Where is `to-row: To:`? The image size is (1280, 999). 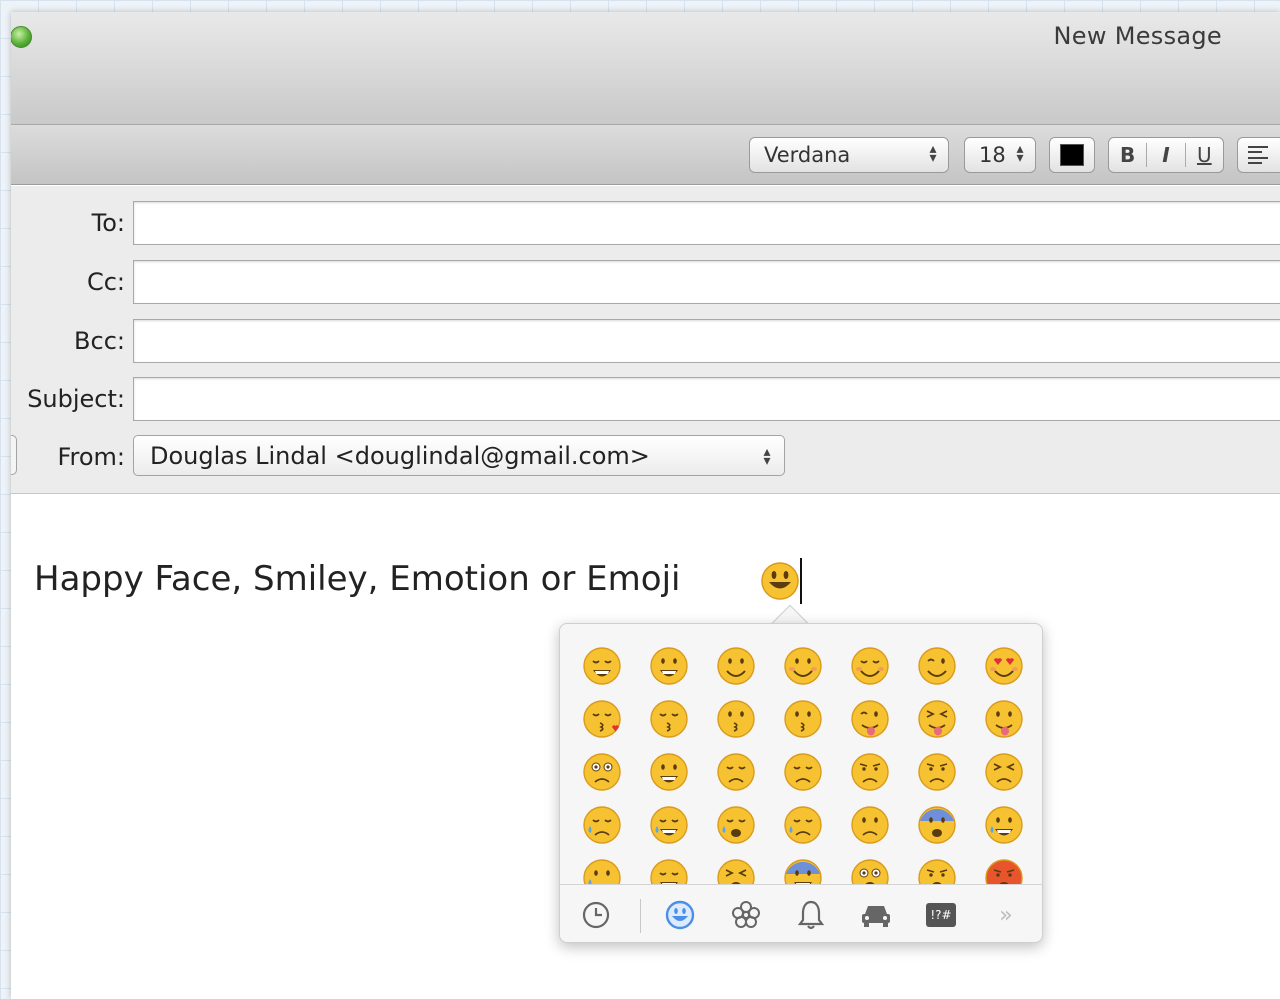
to-row: To: is located at coordinates (645, 223).